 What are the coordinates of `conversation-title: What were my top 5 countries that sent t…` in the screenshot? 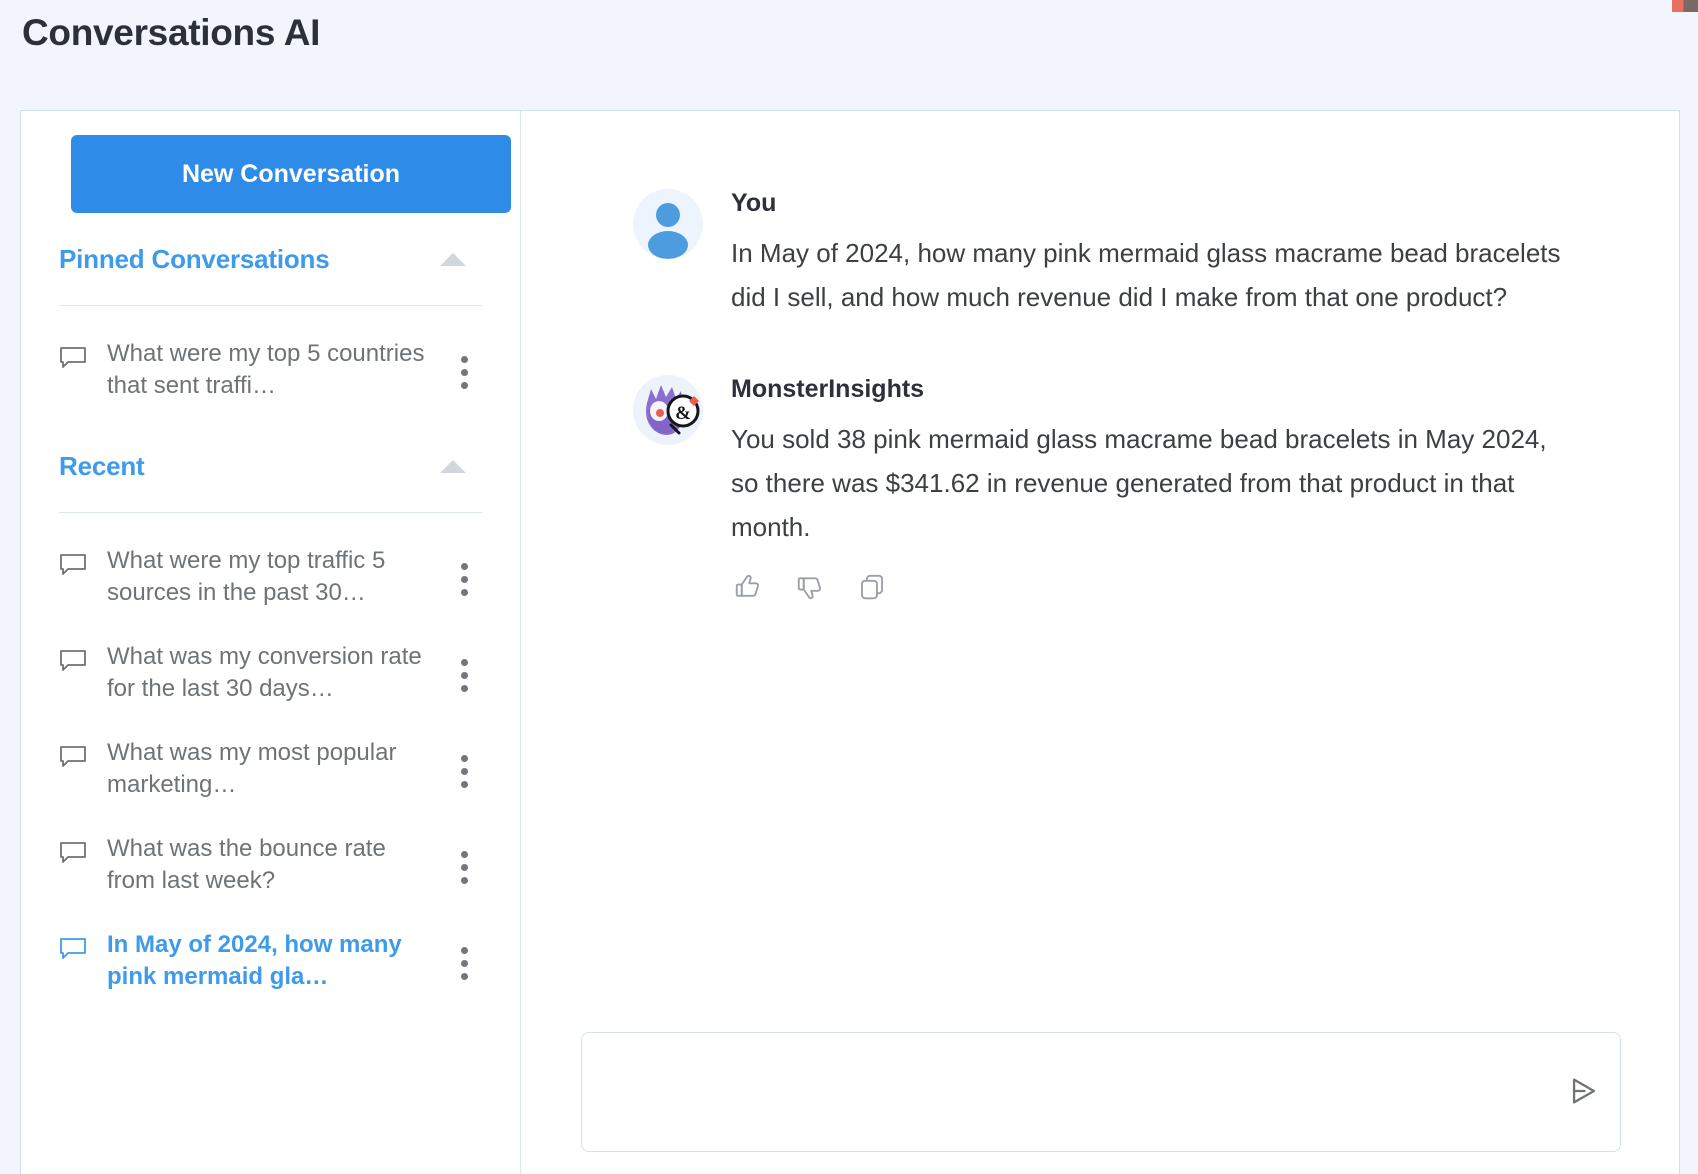 It's located at (266, 369).